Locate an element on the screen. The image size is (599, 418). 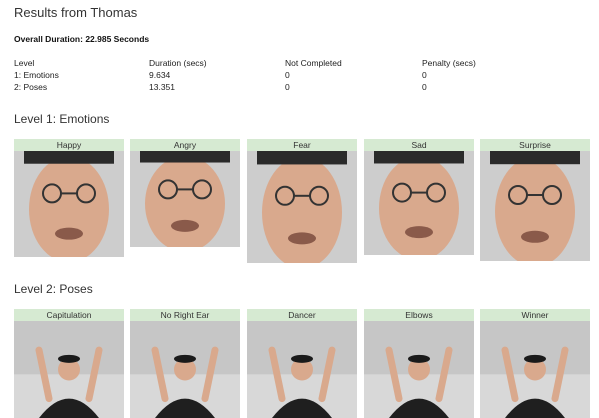
pose-card-no-right-ear: No Right Ear is located at coordinates (185, 363).